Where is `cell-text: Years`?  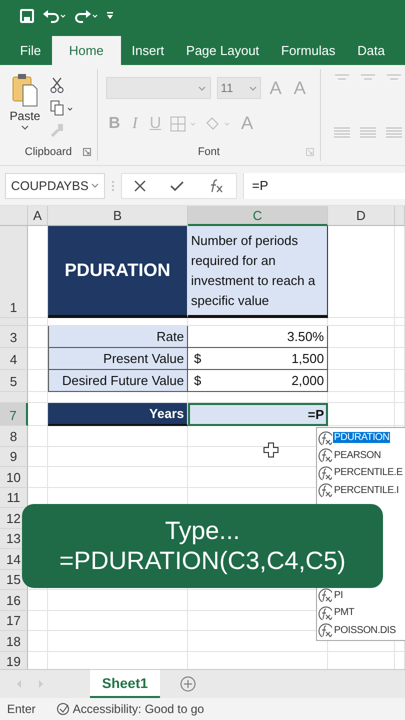 cell-text: Years is located at coordinates (118, 414).